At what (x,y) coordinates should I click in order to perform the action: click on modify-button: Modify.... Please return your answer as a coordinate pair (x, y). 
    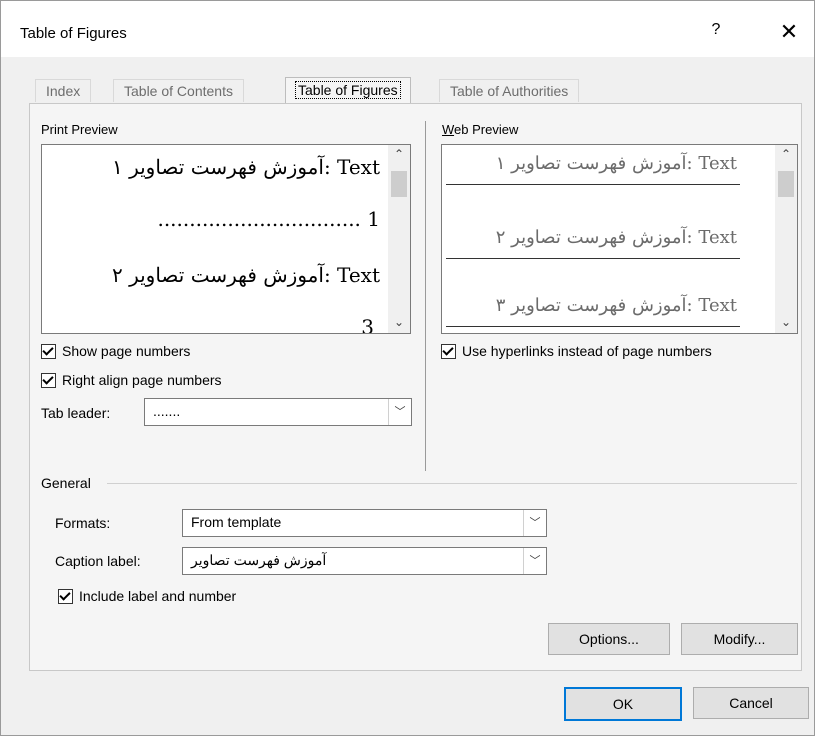
    Looking at the image, I should click on (739, 639).